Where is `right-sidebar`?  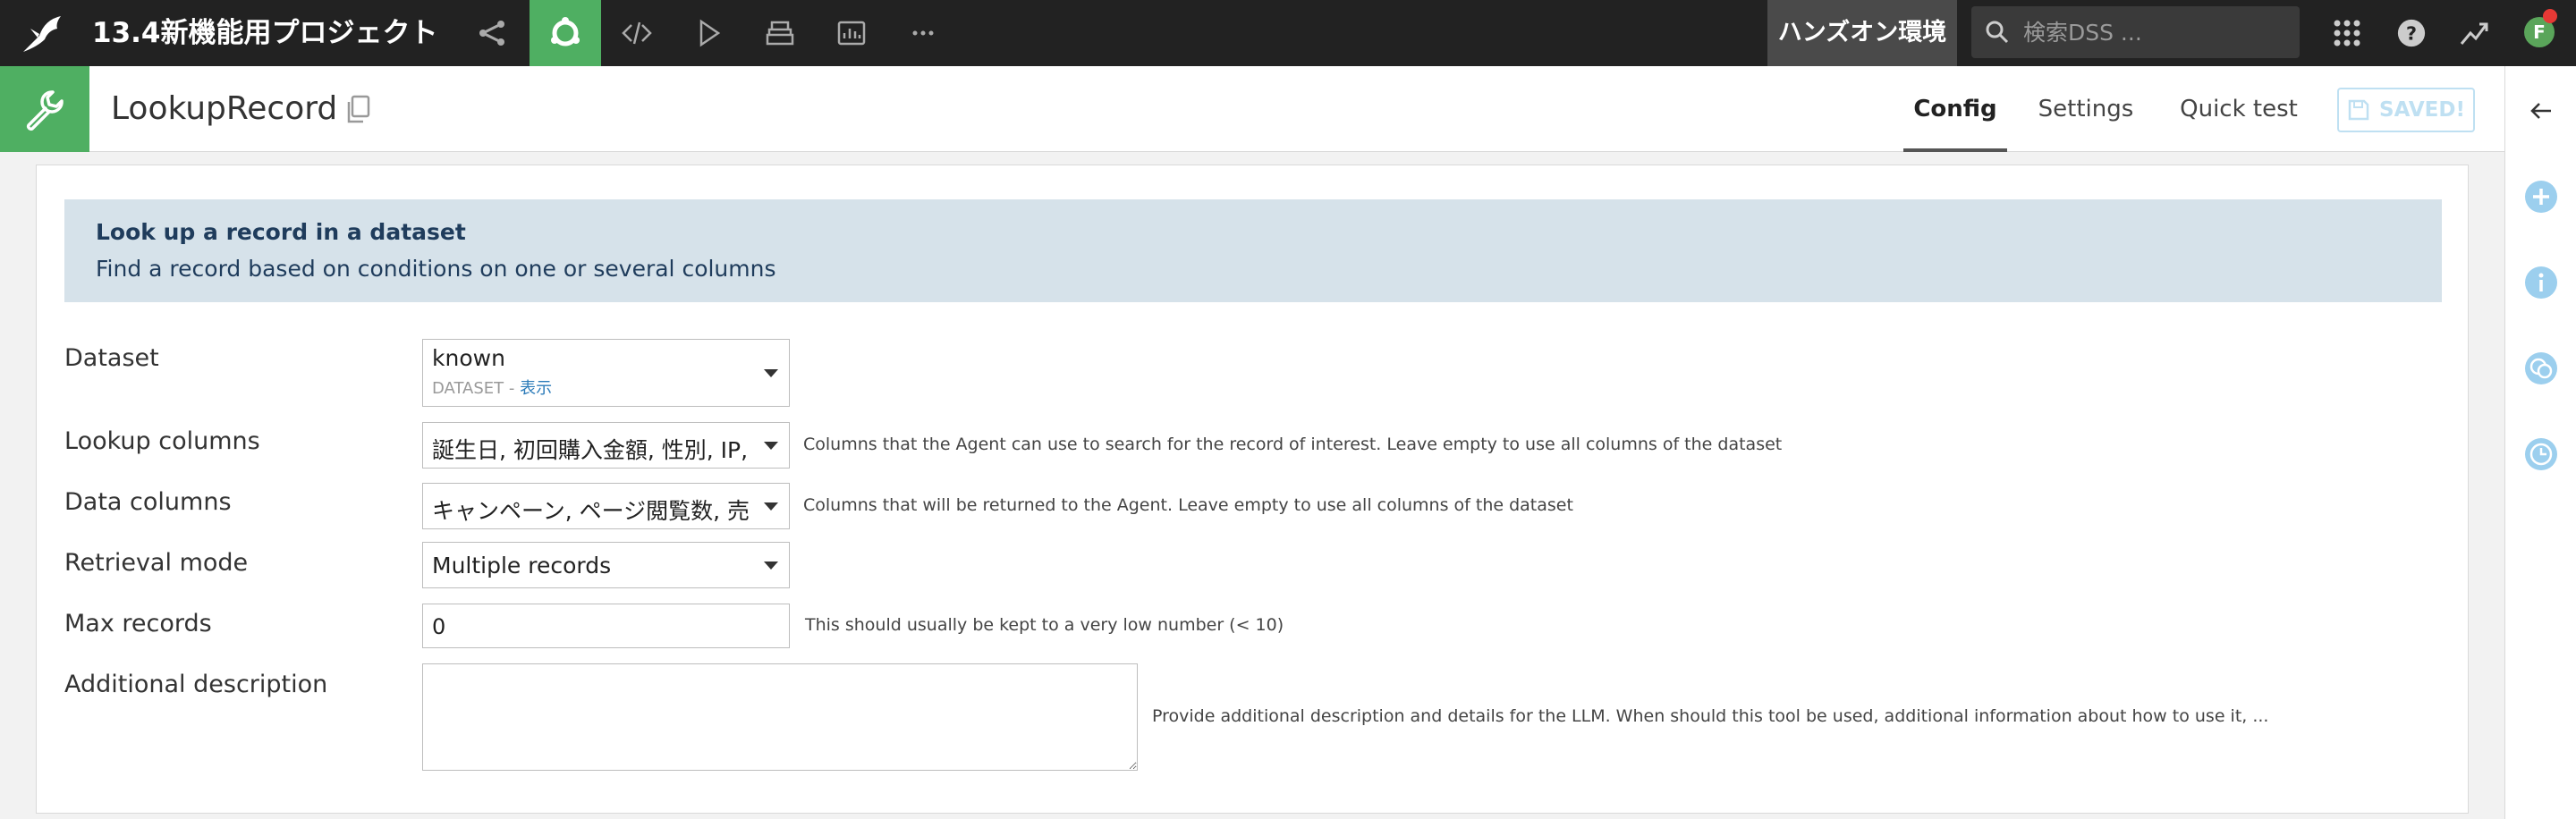
right-sidebar is located at coordinates (2540, 442).